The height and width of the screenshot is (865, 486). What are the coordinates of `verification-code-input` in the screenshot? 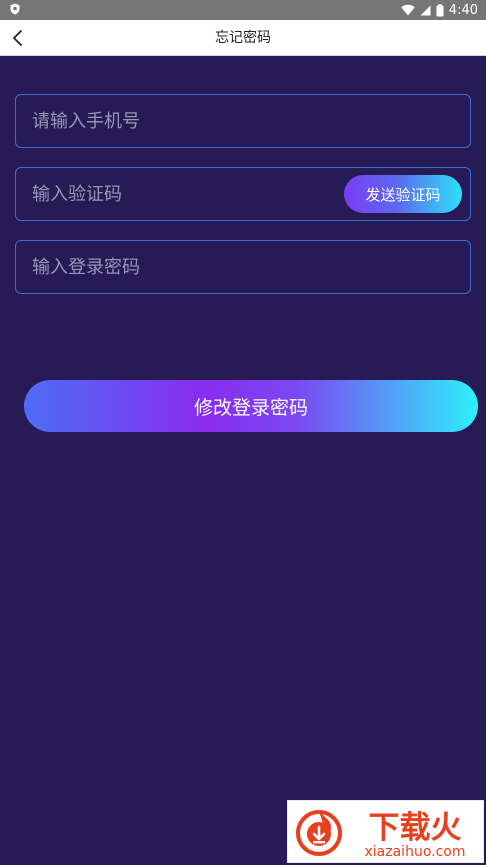 It's located at (187, 194).